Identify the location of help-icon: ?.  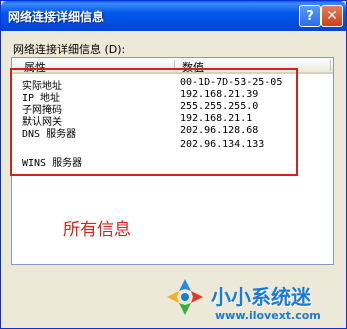
(310, 16).